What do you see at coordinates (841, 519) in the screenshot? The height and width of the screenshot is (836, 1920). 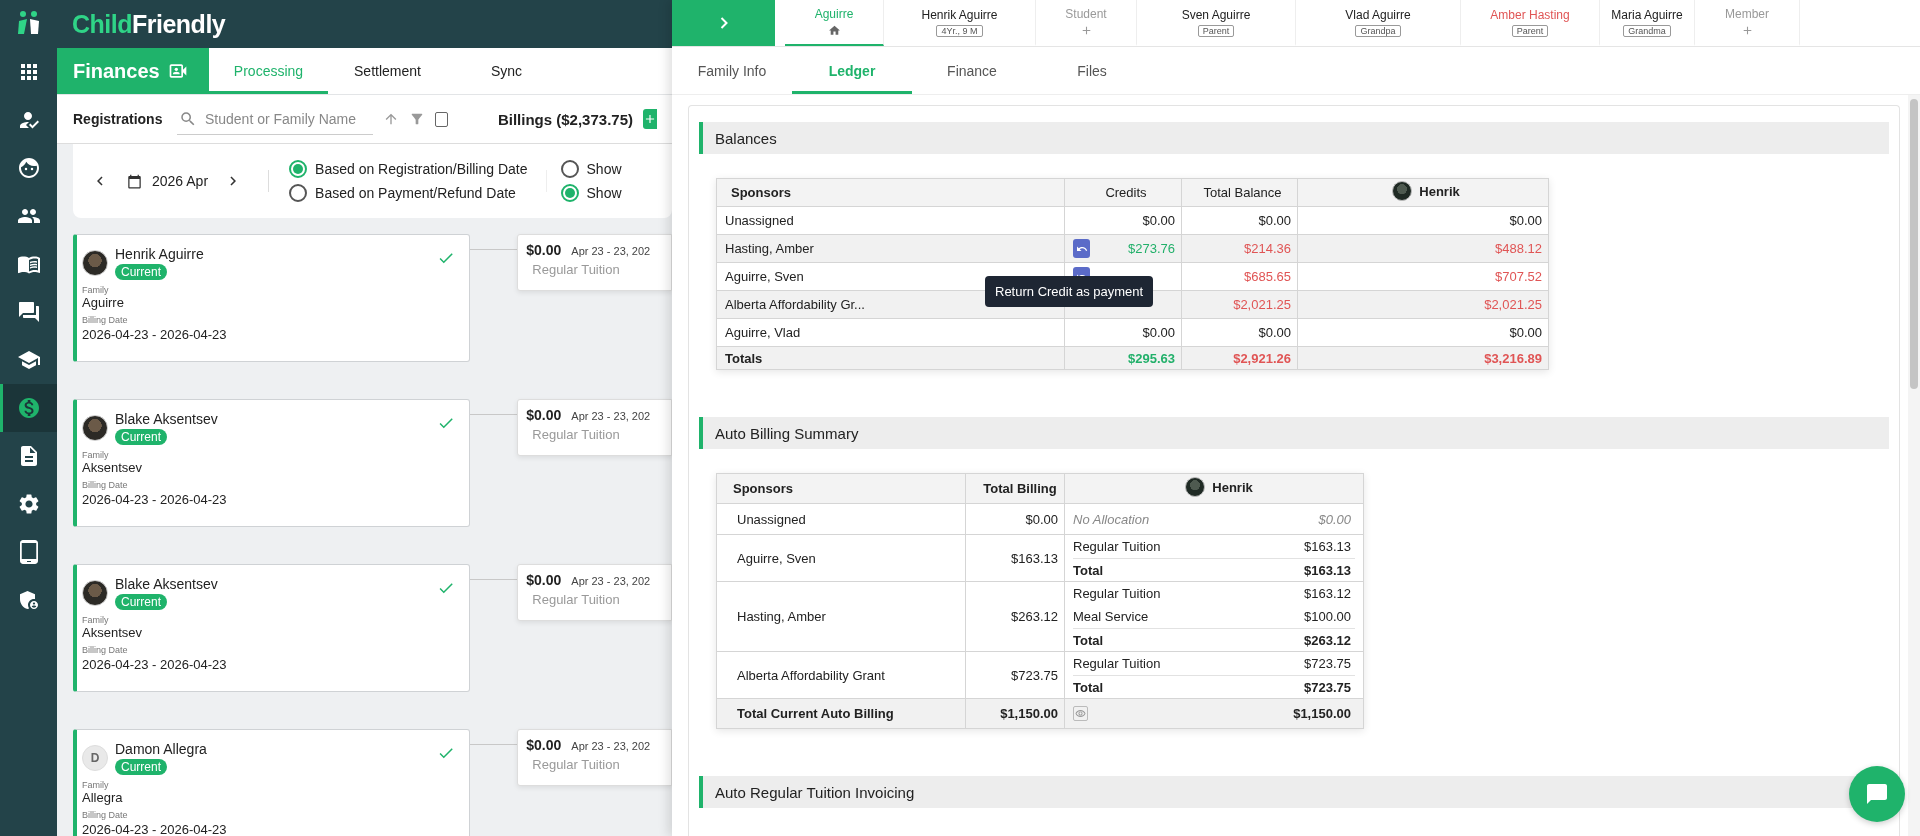 I see `table-cell: Unassigned` at bounding box center [841, 519].